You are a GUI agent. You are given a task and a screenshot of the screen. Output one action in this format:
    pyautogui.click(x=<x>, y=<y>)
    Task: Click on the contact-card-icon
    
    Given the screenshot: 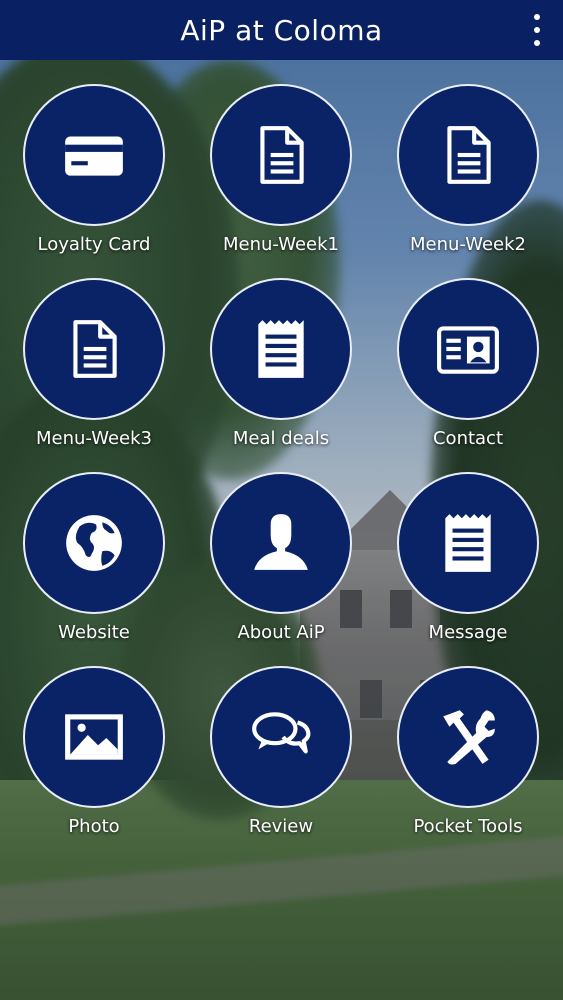 What is the action you would take?
    pyautogui.click(x=468, y=350)
    